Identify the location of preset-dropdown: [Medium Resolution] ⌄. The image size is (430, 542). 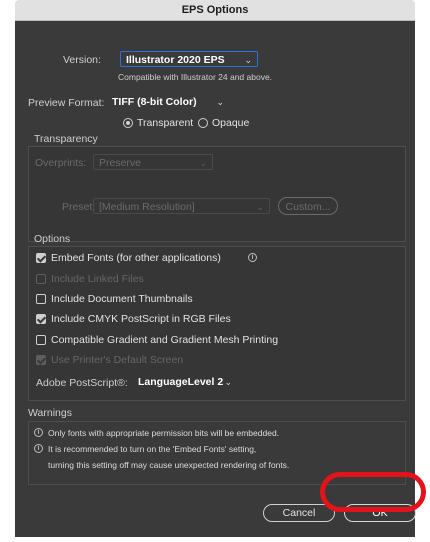
(181, 206).